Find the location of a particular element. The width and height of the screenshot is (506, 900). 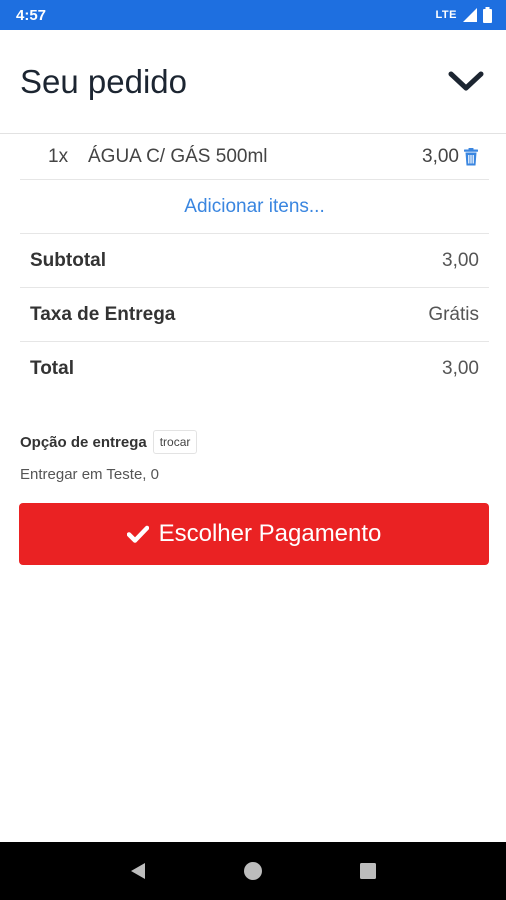

trash-icon is located at coordinates (471, 156).